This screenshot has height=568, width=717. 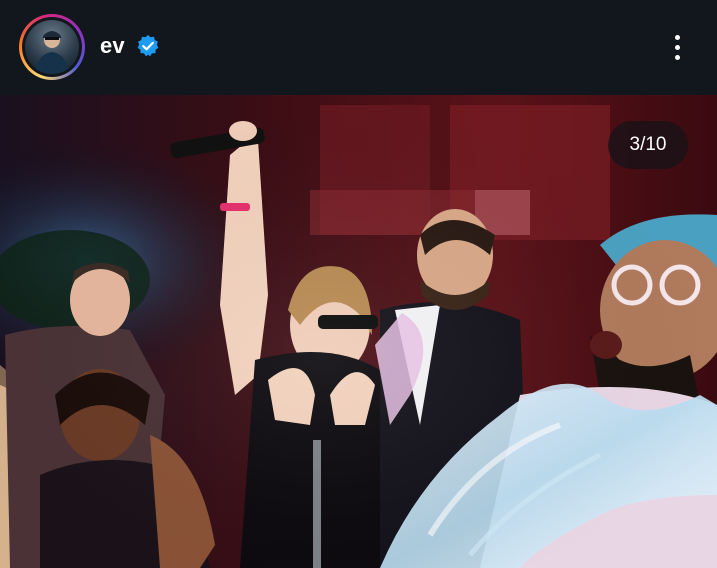 I want to click on avatar-gap, so click(x=52, y=47).